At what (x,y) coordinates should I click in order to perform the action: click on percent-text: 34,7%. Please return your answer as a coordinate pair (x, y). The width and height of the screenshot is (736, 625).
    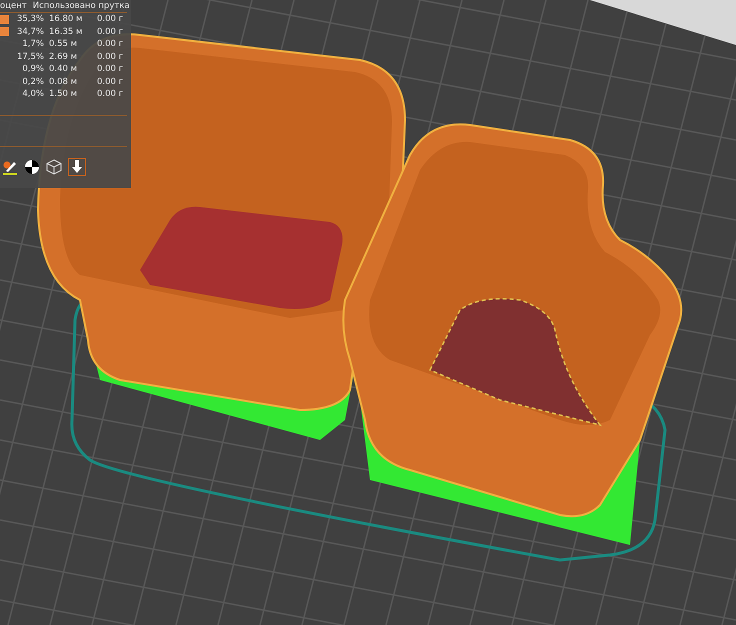
    Looking at the image, I should click on (30, 31).